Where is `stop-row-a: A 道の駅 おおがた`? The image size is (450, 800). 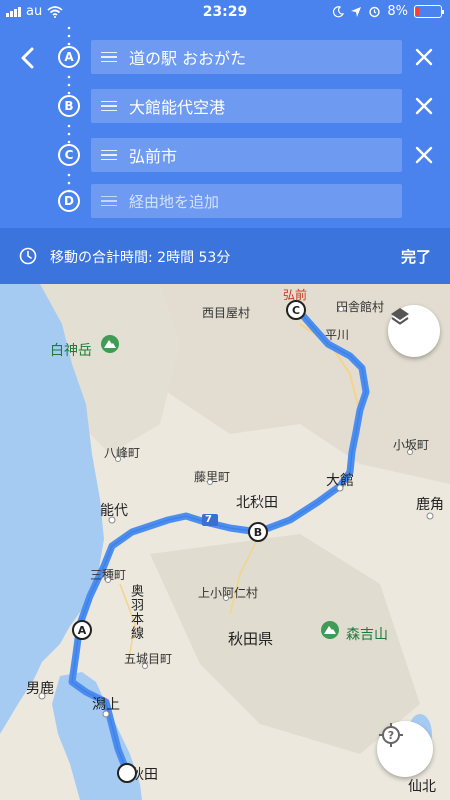 stop-row-a: A 道の駅 おおがた is located at coordinates (225, 57).